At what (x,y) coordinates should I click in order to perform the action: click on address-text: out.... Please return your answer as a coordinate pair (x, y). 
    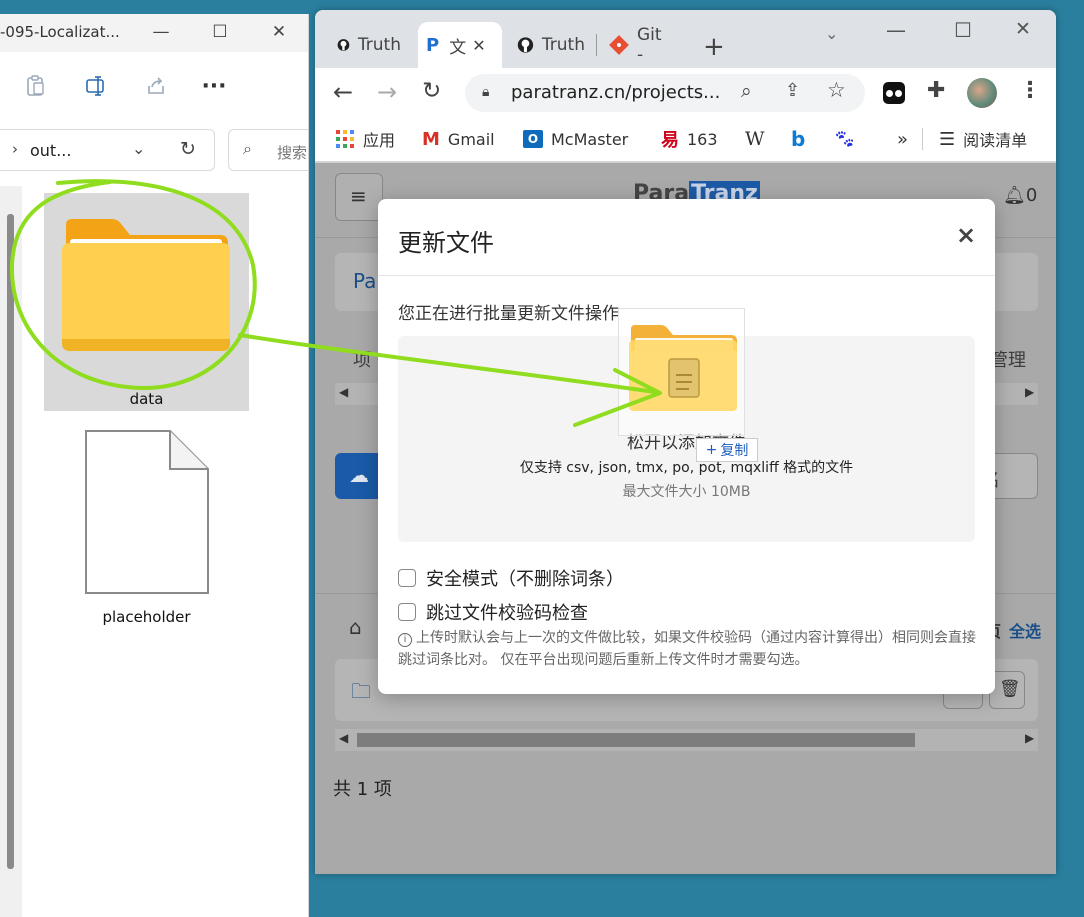
    Looking at the image, I should click on (51, 150).